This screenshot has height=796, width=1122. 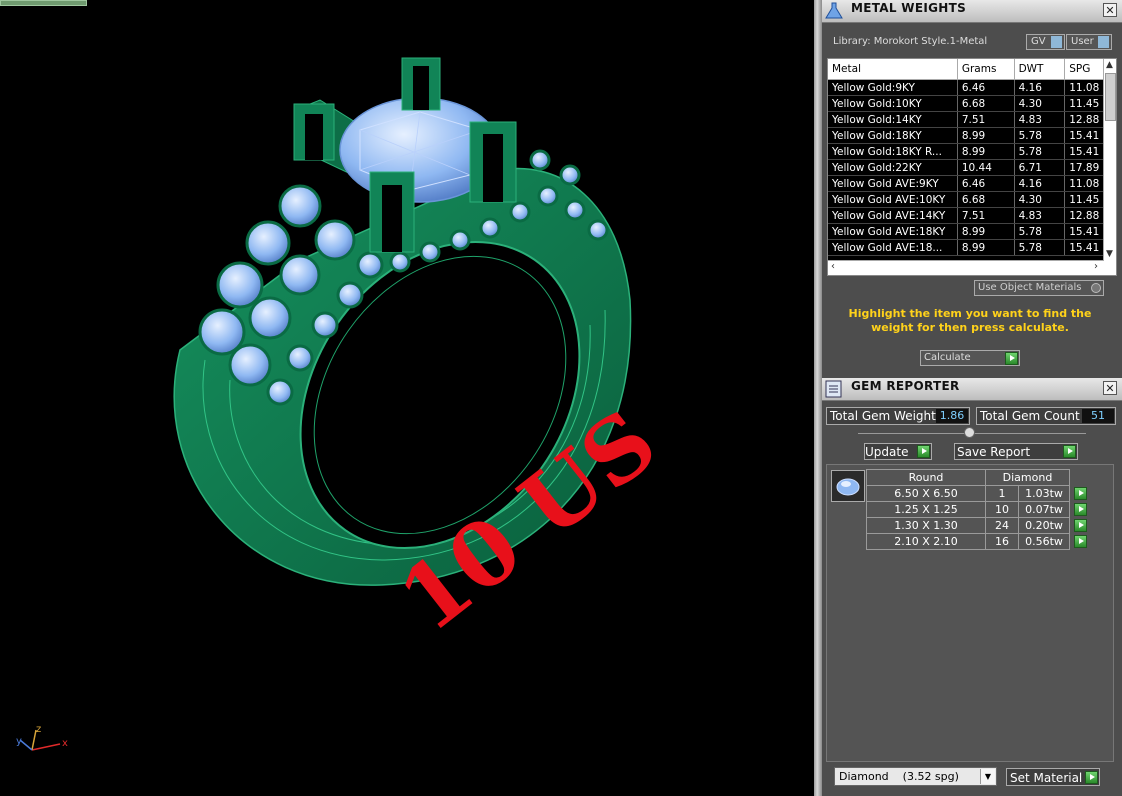 I want to click on user-info-icon, so click(x=1103, y=42).